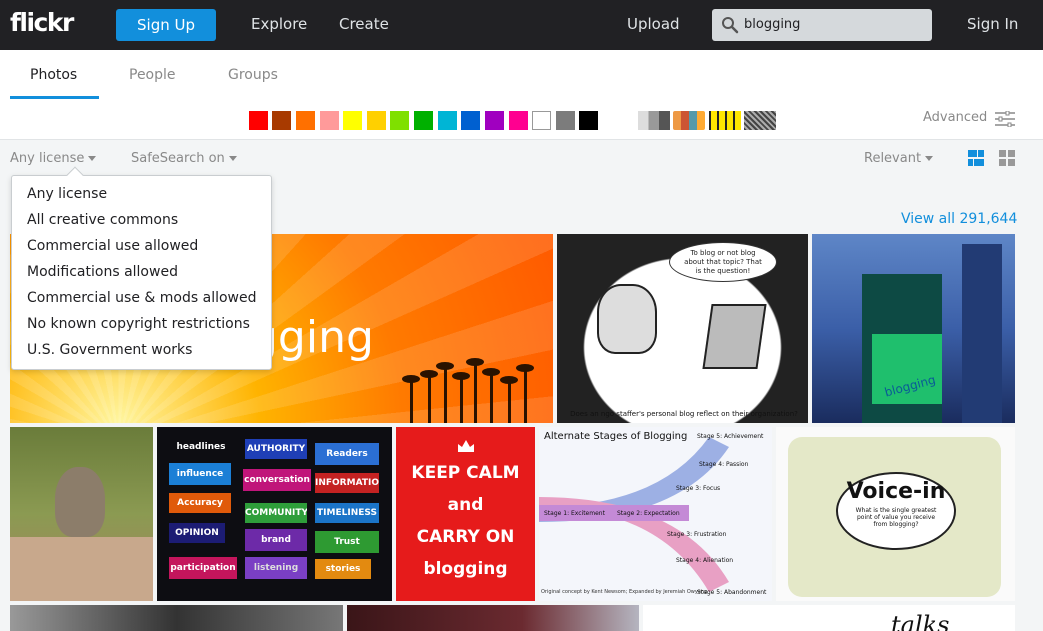  What do you see at coordinates (705, 560) in the screenshot?
I see `stage-label: Stage 4: Alienation` at bounding box center [705, 560].